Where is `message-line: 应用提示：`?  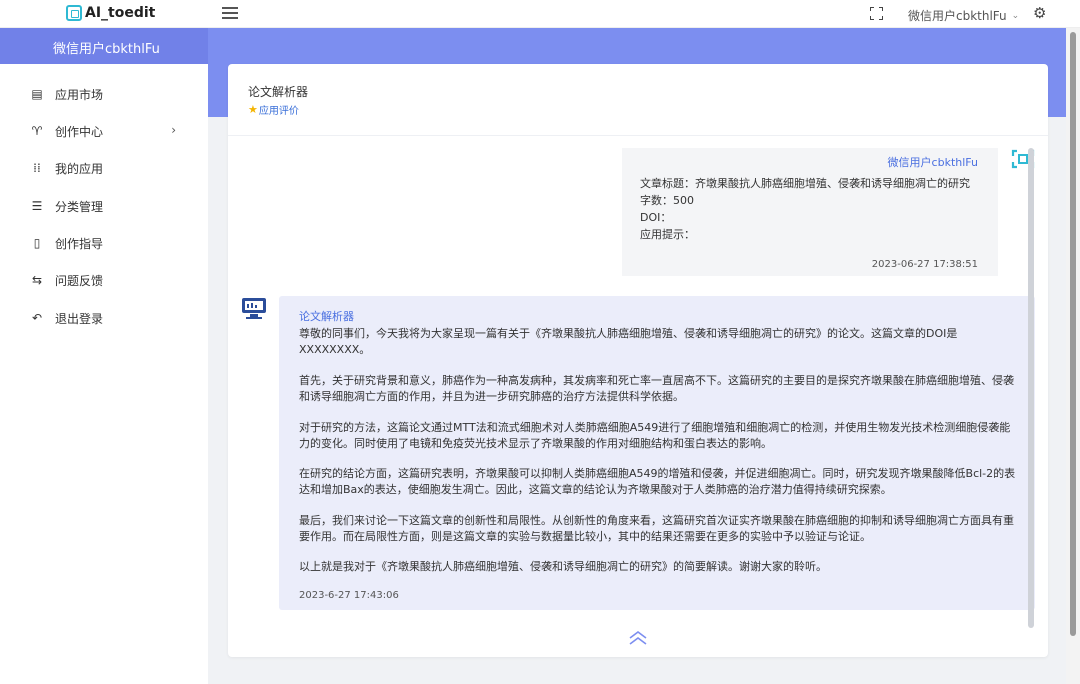
message-line: 应用提示： is located at coordinates (667, 234).